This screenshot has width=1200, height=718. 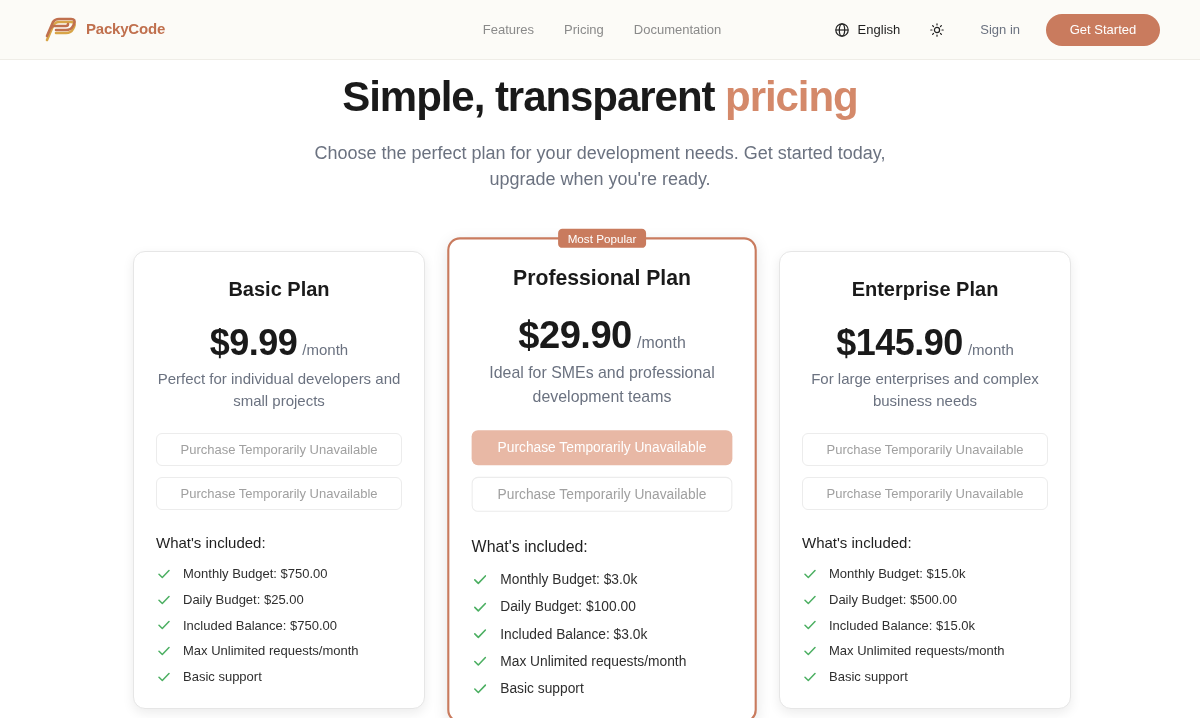 What do you see at coordinates (937, 29) in the screenshot?
I see `sun-icon` at bounding box center [937, 29].